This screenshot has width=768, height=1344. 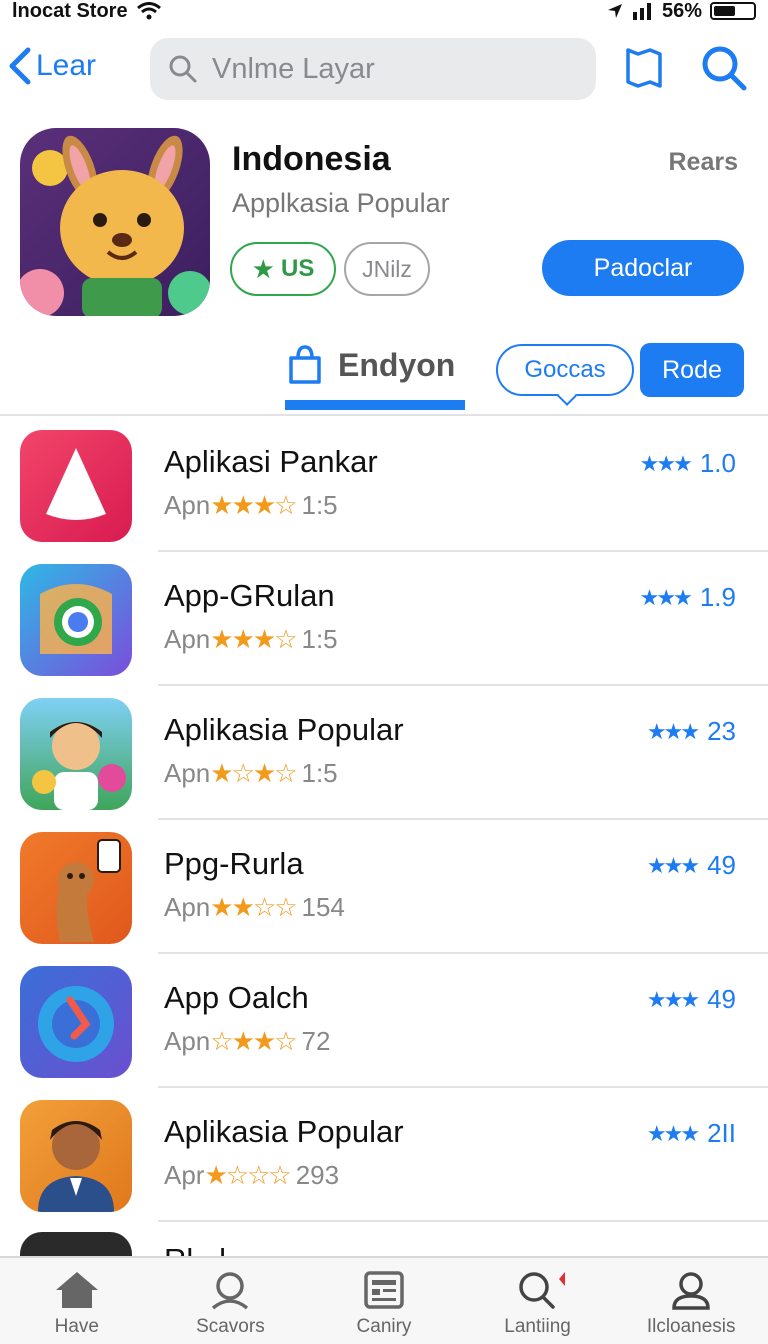 What do you see at coordinates (384, 753) in the screenshot?
I see `list-item: Aplikasia Popular Apn ★☆★☆ 1:5 ★★★ 23` at bounding box center [384, 753].